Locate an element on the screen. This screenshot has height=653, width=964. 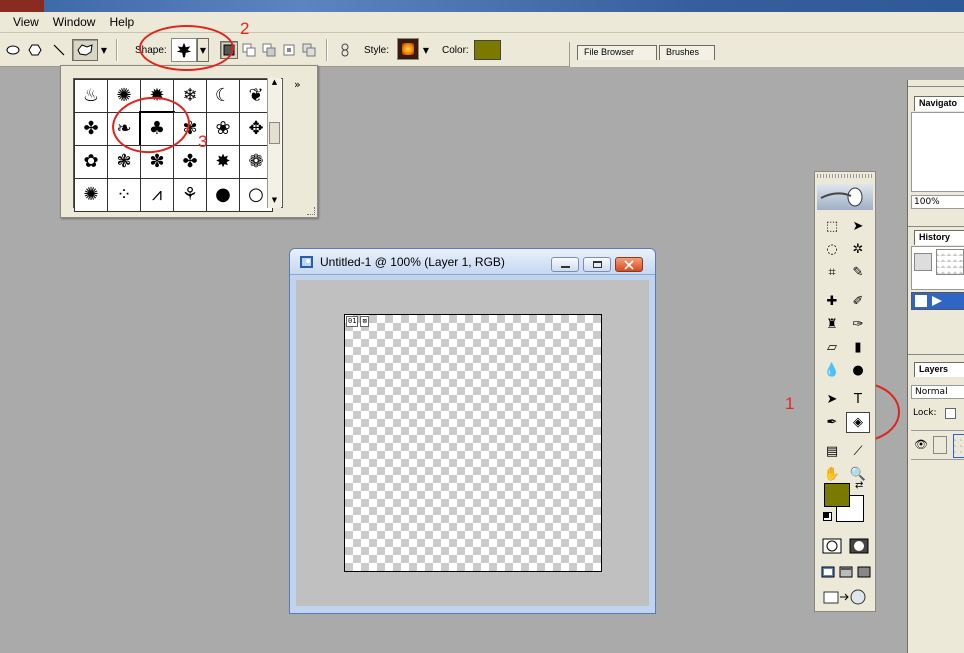
rect-marquee-icon: ⬚ is located at coordinates (832, 226).